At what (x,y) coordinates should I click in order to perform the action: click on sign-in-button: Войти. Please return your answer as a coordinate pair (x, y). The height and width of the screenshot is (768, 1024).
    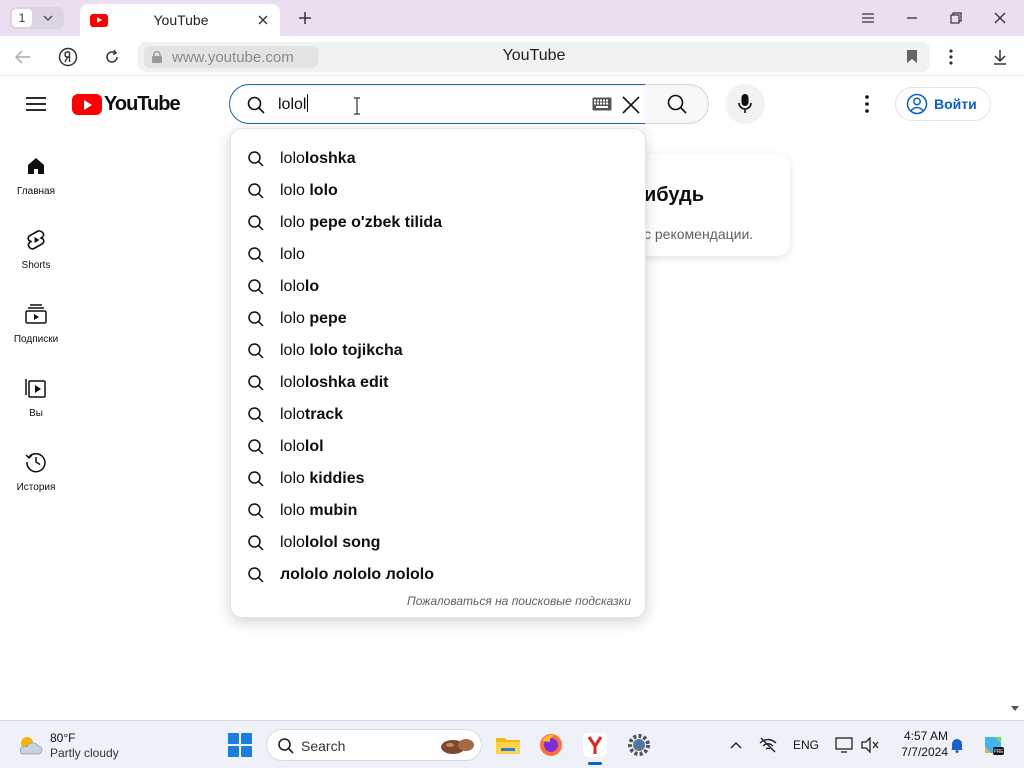
    Looking at the image, I should click on (943, 104).